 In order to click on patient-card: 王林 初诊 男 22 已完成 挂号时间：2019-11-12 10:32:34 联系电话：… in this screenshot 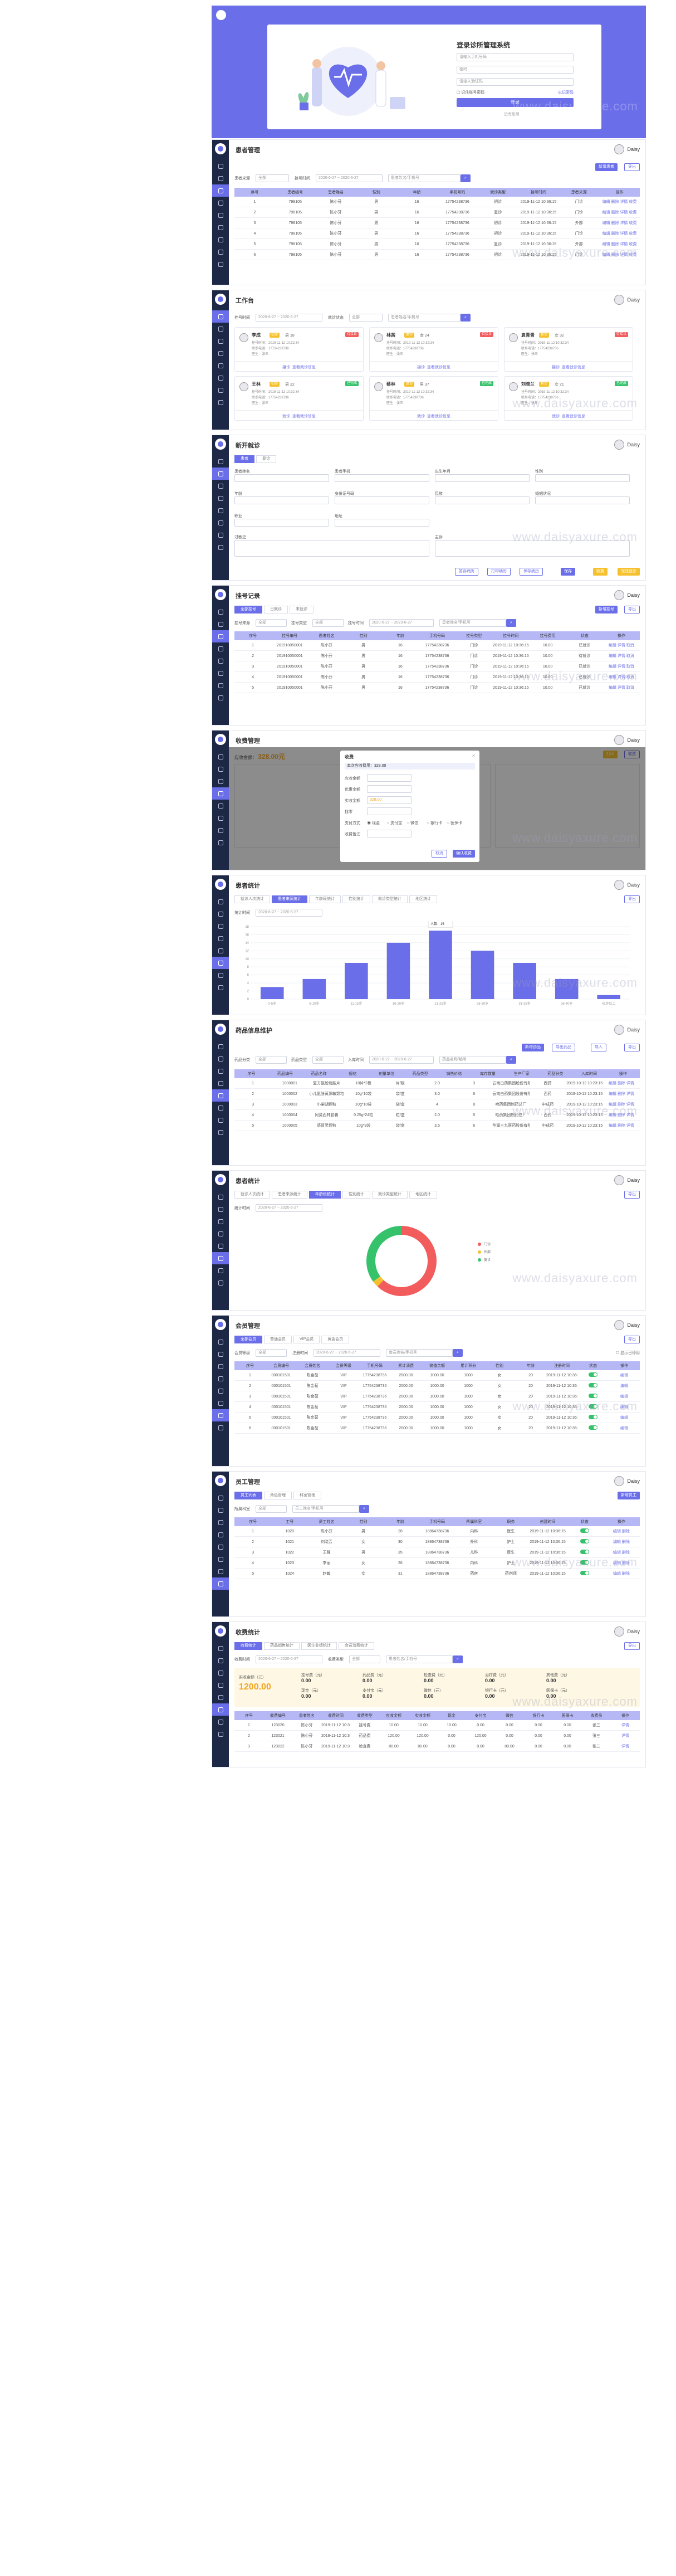, I will do `click(299, 398)`.